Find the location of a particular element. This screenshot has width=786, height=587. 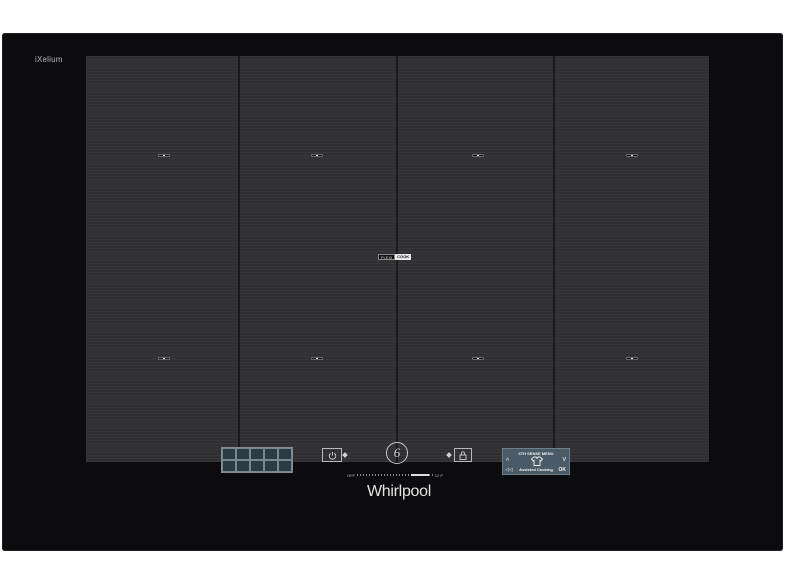

brand-wordmark: Whirlpool is located at coordinates (399, 491).